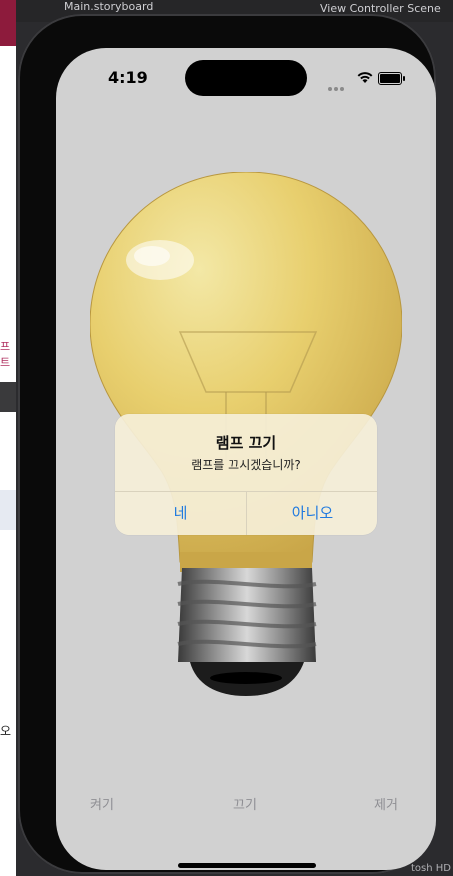 The height and width of the screenshot is (876, 453). I want to click on status-icons, so click(368, 80).